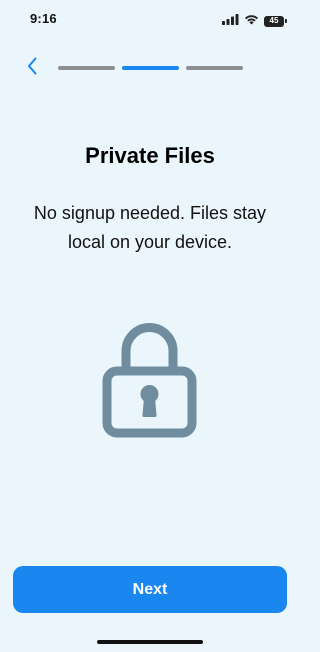 This screenshot has width=320, height=652. I want to click on status-bar: 9:16 45, so click(150, 19).